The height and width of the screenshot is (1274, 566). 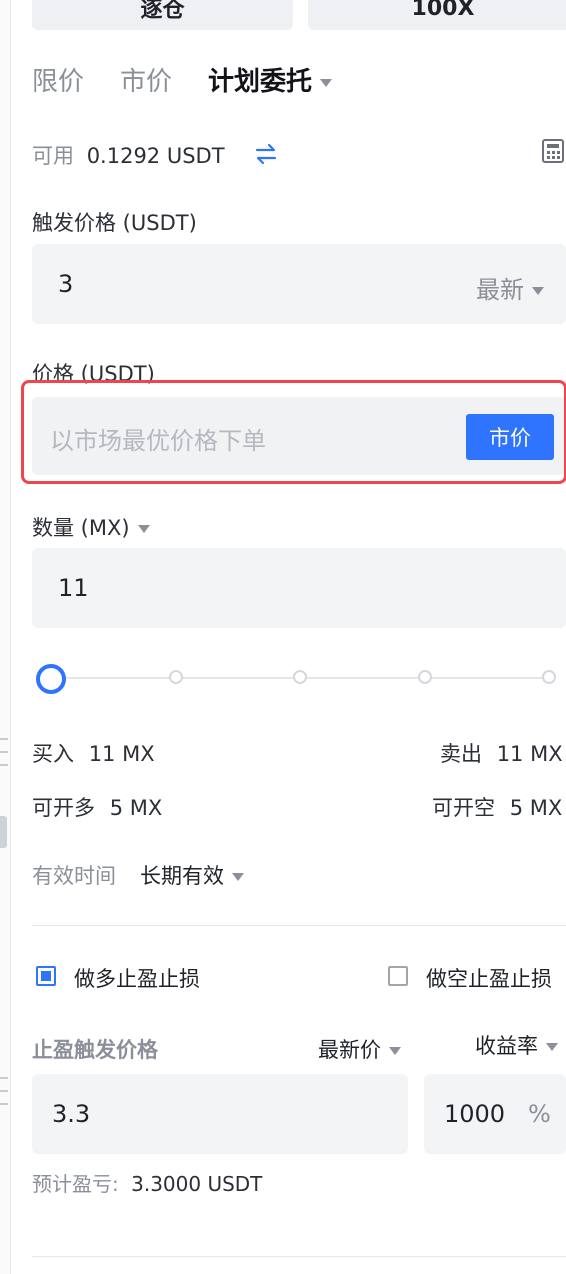 I want to click on tab-plan-order: 计划委托, so click(x=270, y=82).